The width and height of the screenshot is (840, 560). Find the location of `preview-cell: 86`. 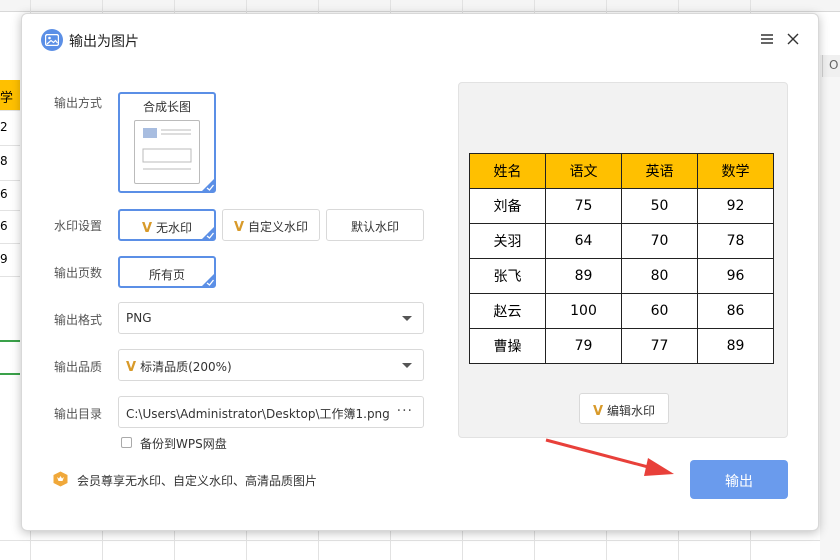

preview-cell: 86 is located at coordinates (735, 311).